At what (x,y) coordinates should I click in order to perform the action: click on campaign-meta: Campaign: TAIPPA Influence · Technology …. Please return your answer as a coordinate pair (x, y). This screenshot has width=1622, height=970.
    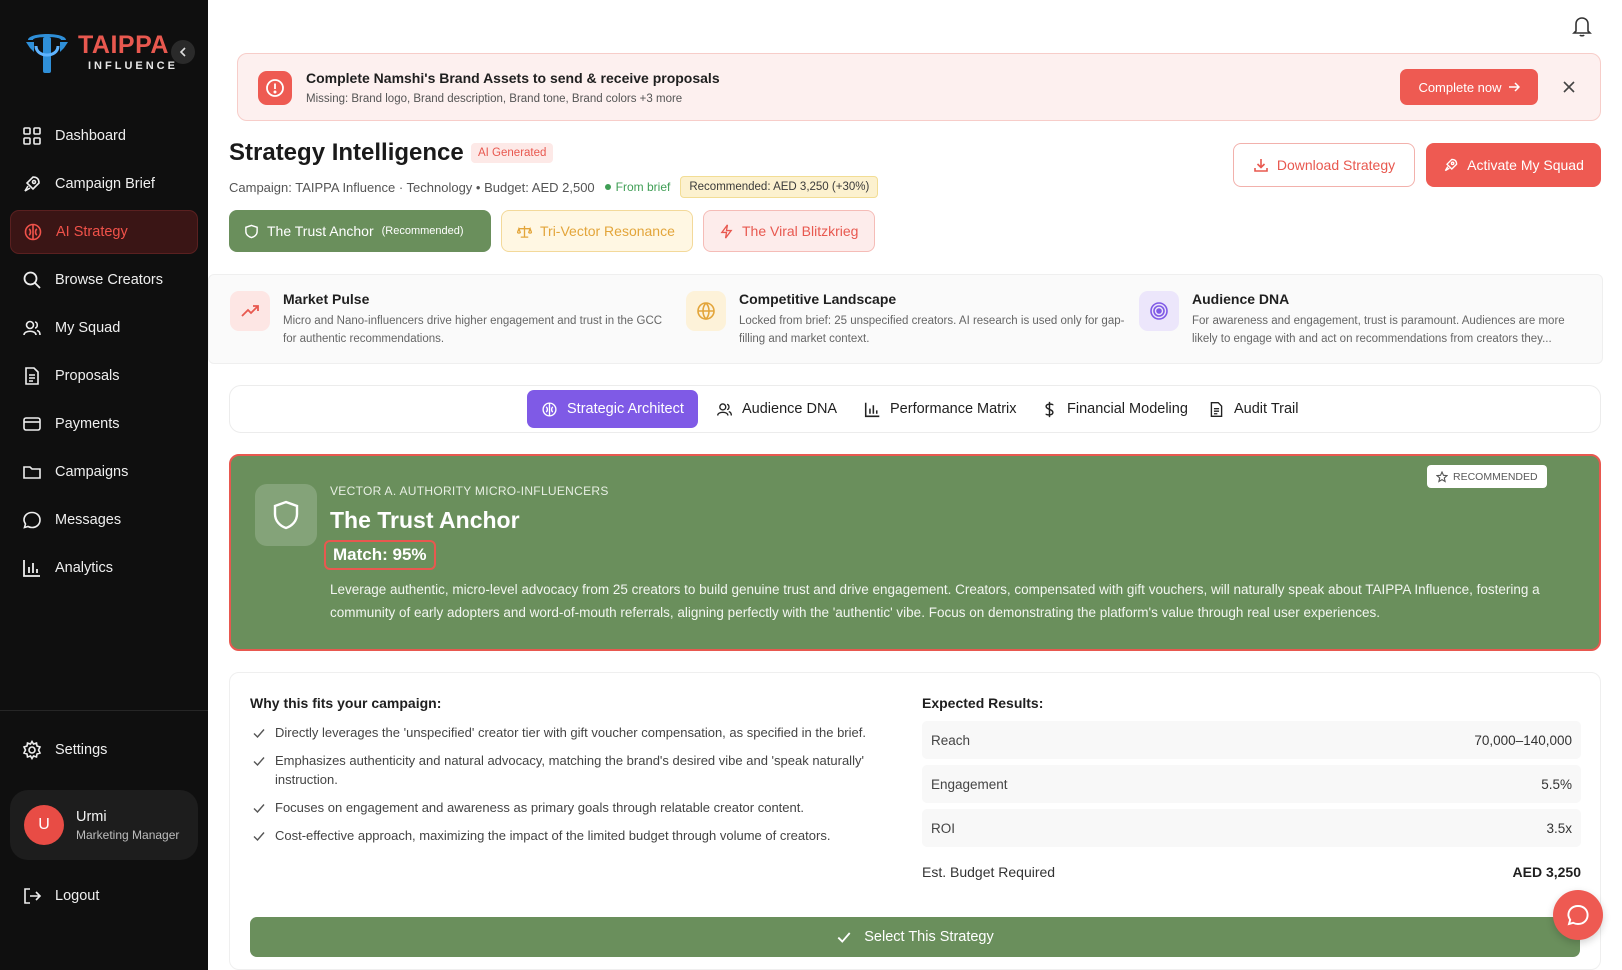
    Looking at the image, I should click on (554, 187).